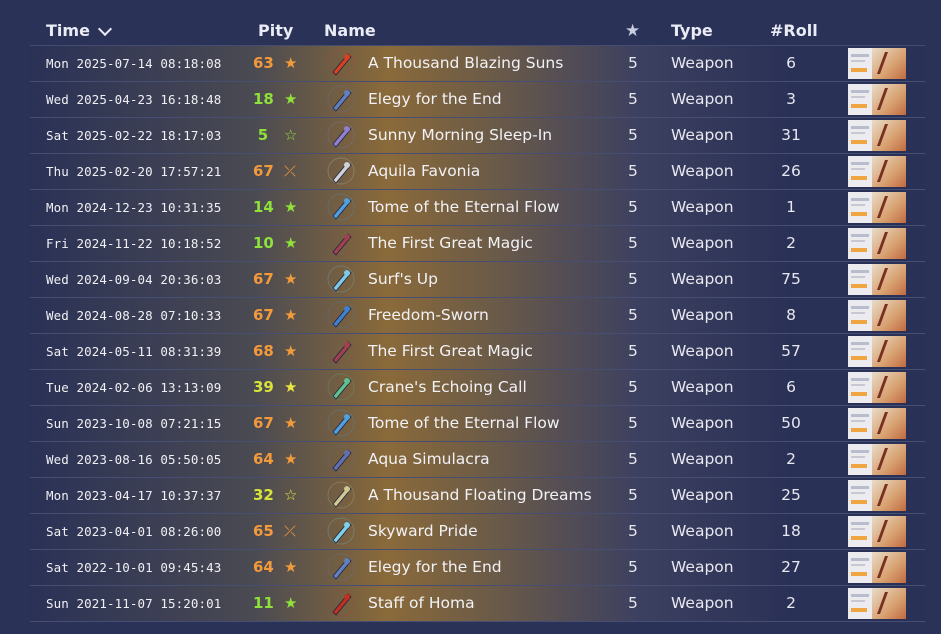  I want to click on item-name: Crane's Echoing Call, so click(447, 387).